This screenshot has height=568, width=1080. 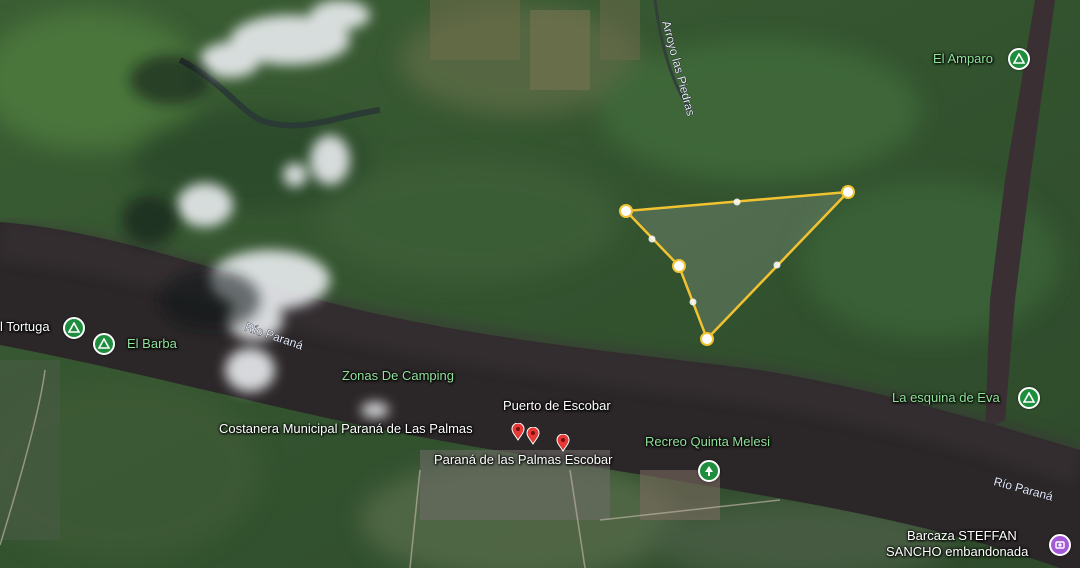 I want to click on place-label-costanera: Costanera Municipal Paraná de Las Palmas, so click(x=346, y=428).